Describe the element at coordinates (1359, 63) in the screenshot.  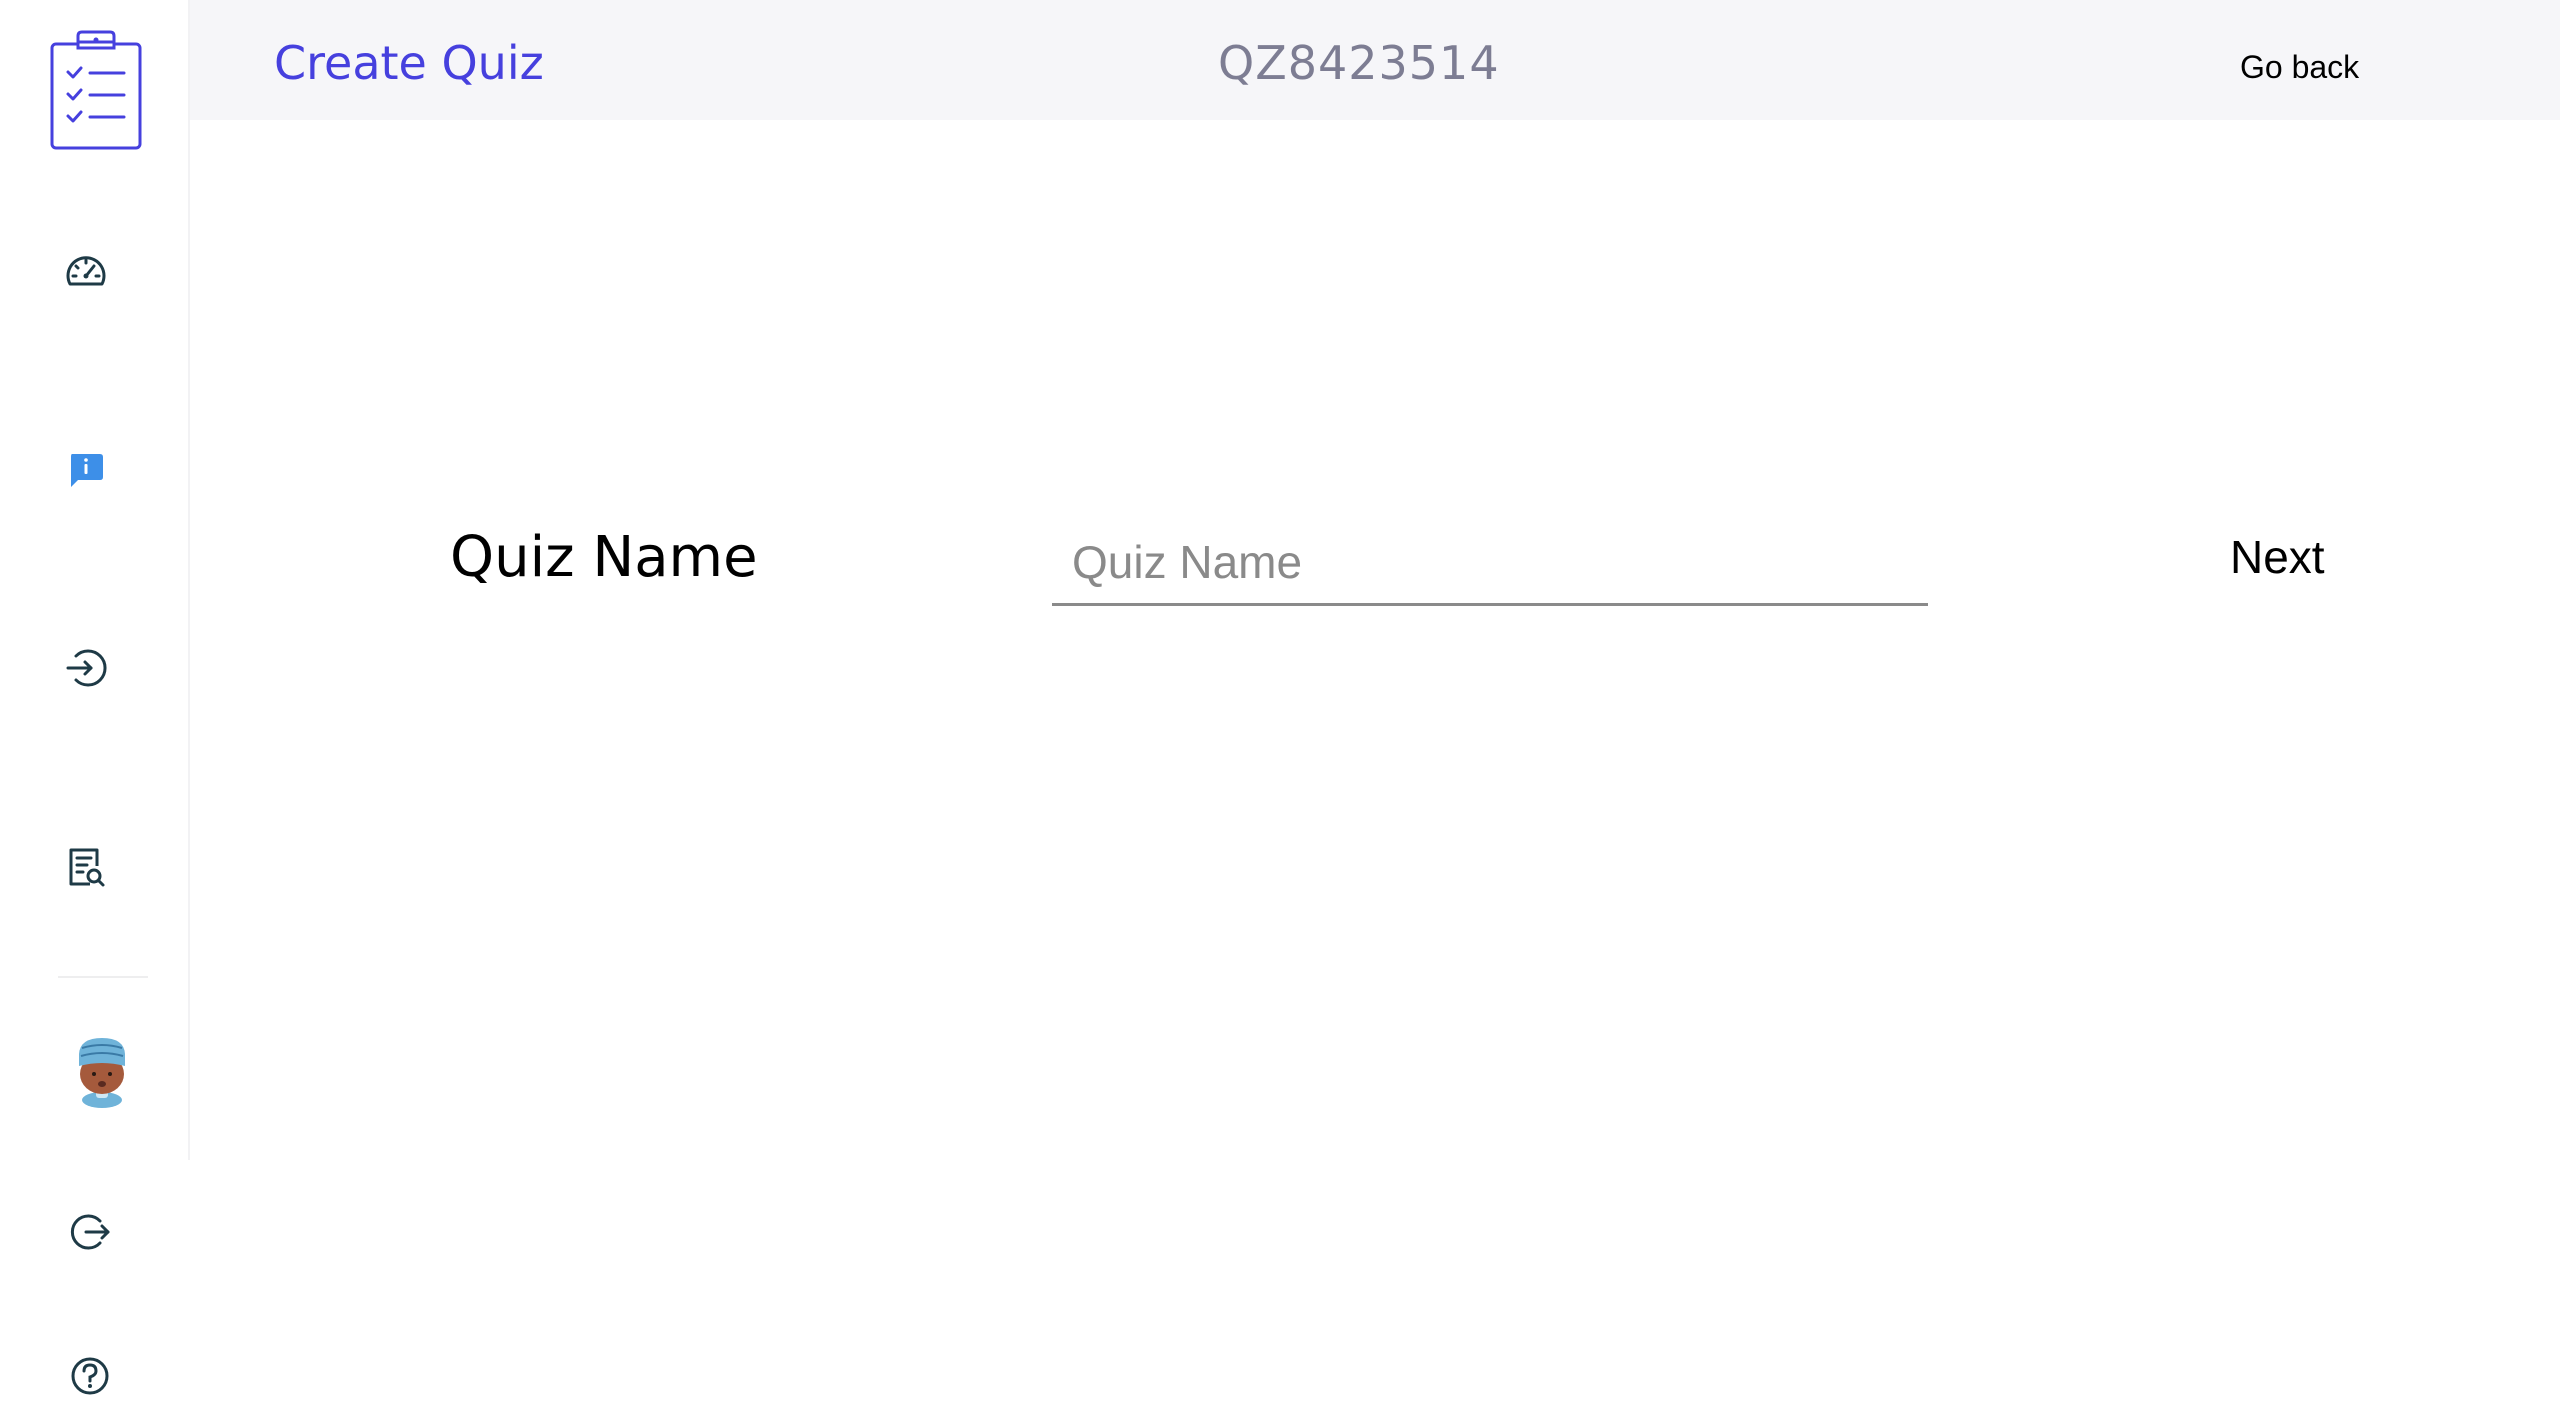
I see `quiz-code: QZ8423514` at that location.